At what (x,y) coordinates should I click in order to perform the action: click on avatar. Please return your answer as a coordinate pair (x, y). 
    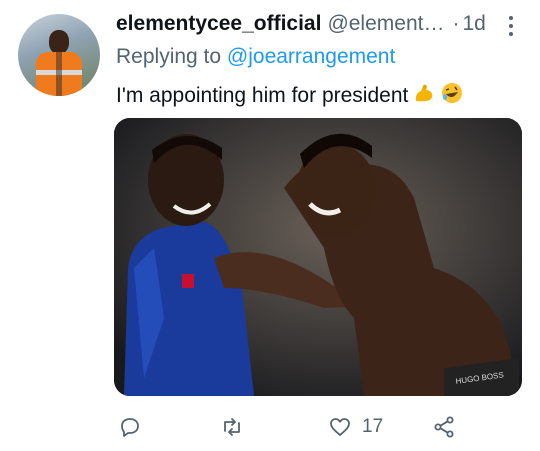
    Looking at the image, I should click on (59, 55).